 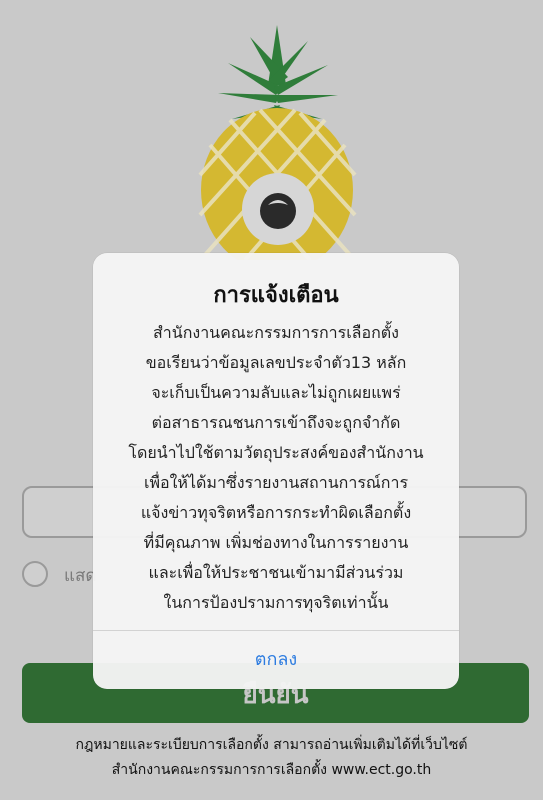 What do you see at coordinates (276, 512) in the screenshot?
I see `alert-line: แจ้งข่าวทุจริตหรือการกระทำผิดเลือกตั้ง` at bounding box center [276, 512].